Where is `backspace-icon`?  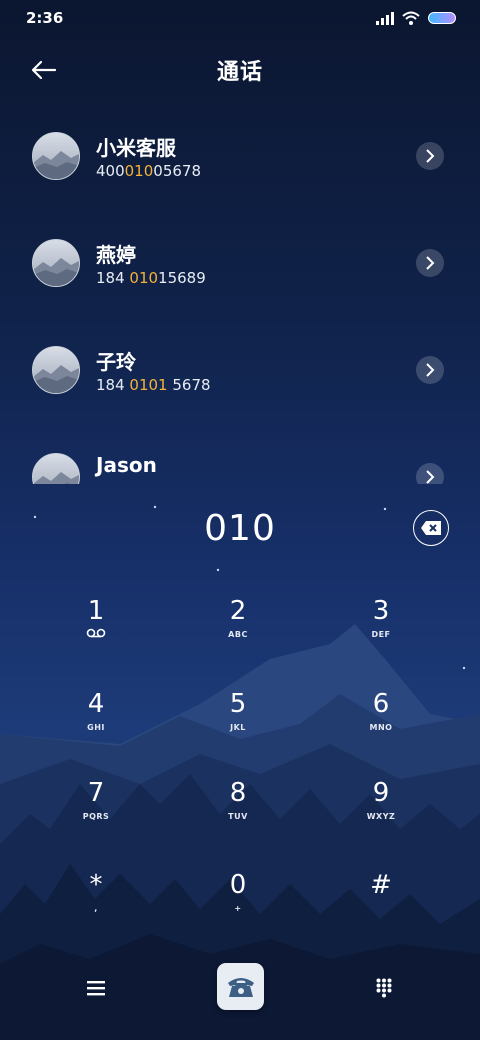
backspace-icon is located at coordinates (431, 528).